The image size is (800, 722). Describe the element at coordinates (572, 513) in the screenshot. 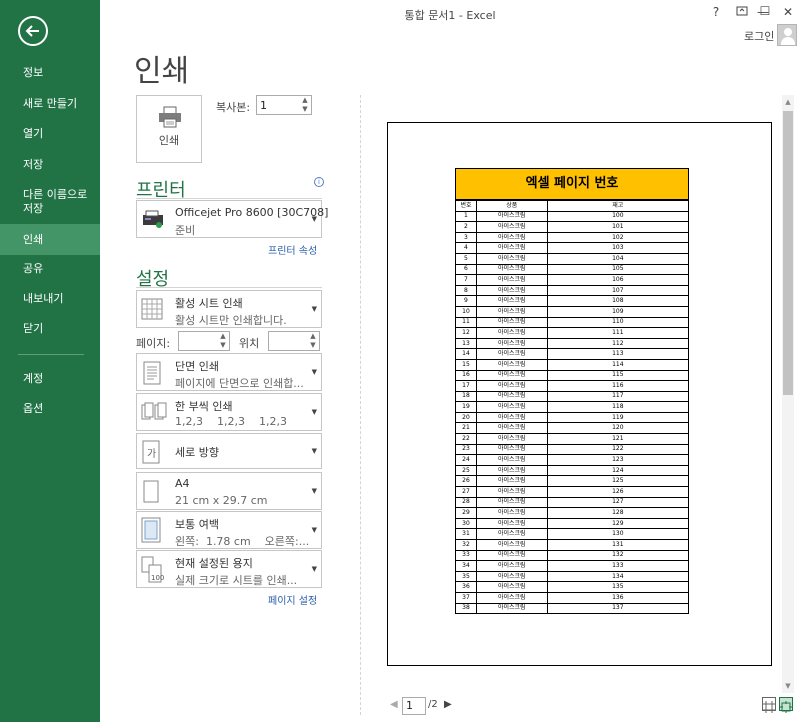

I see `table-row: 29 아이스크림 128` at that location.